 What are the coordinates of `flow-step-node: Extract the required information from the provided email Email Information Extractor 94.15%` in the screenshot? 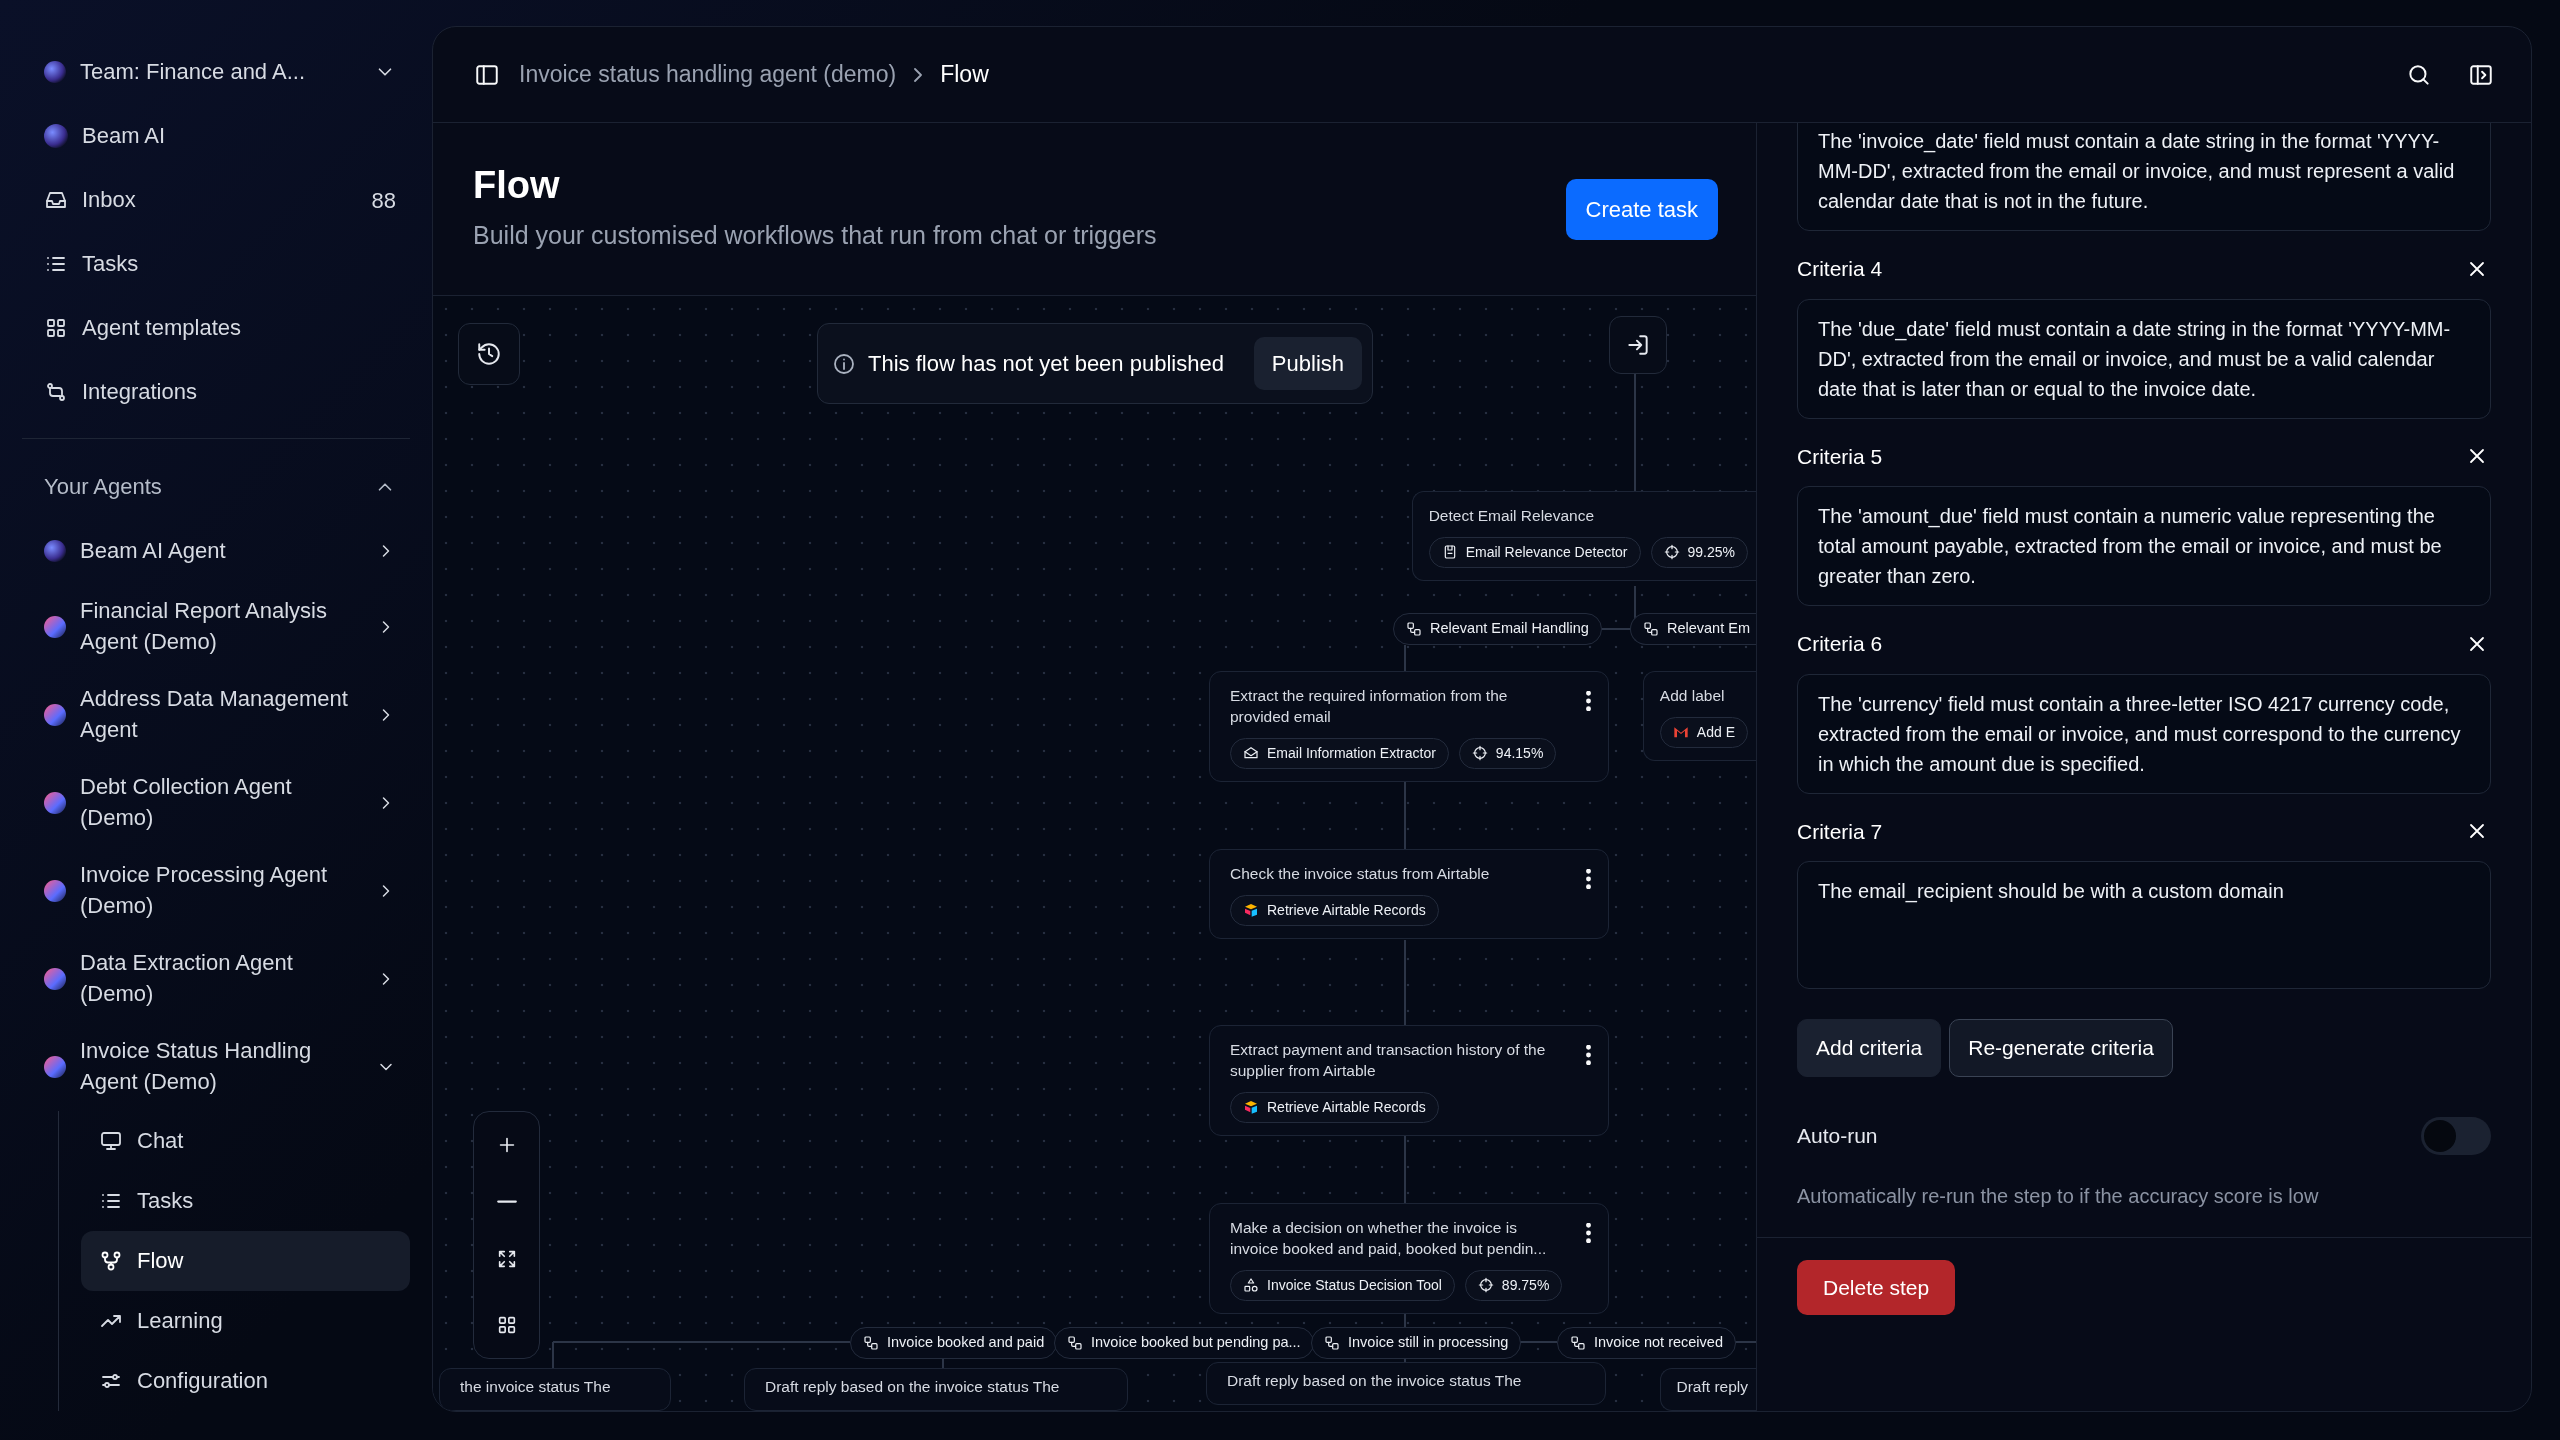 It's located at (1409, 726).